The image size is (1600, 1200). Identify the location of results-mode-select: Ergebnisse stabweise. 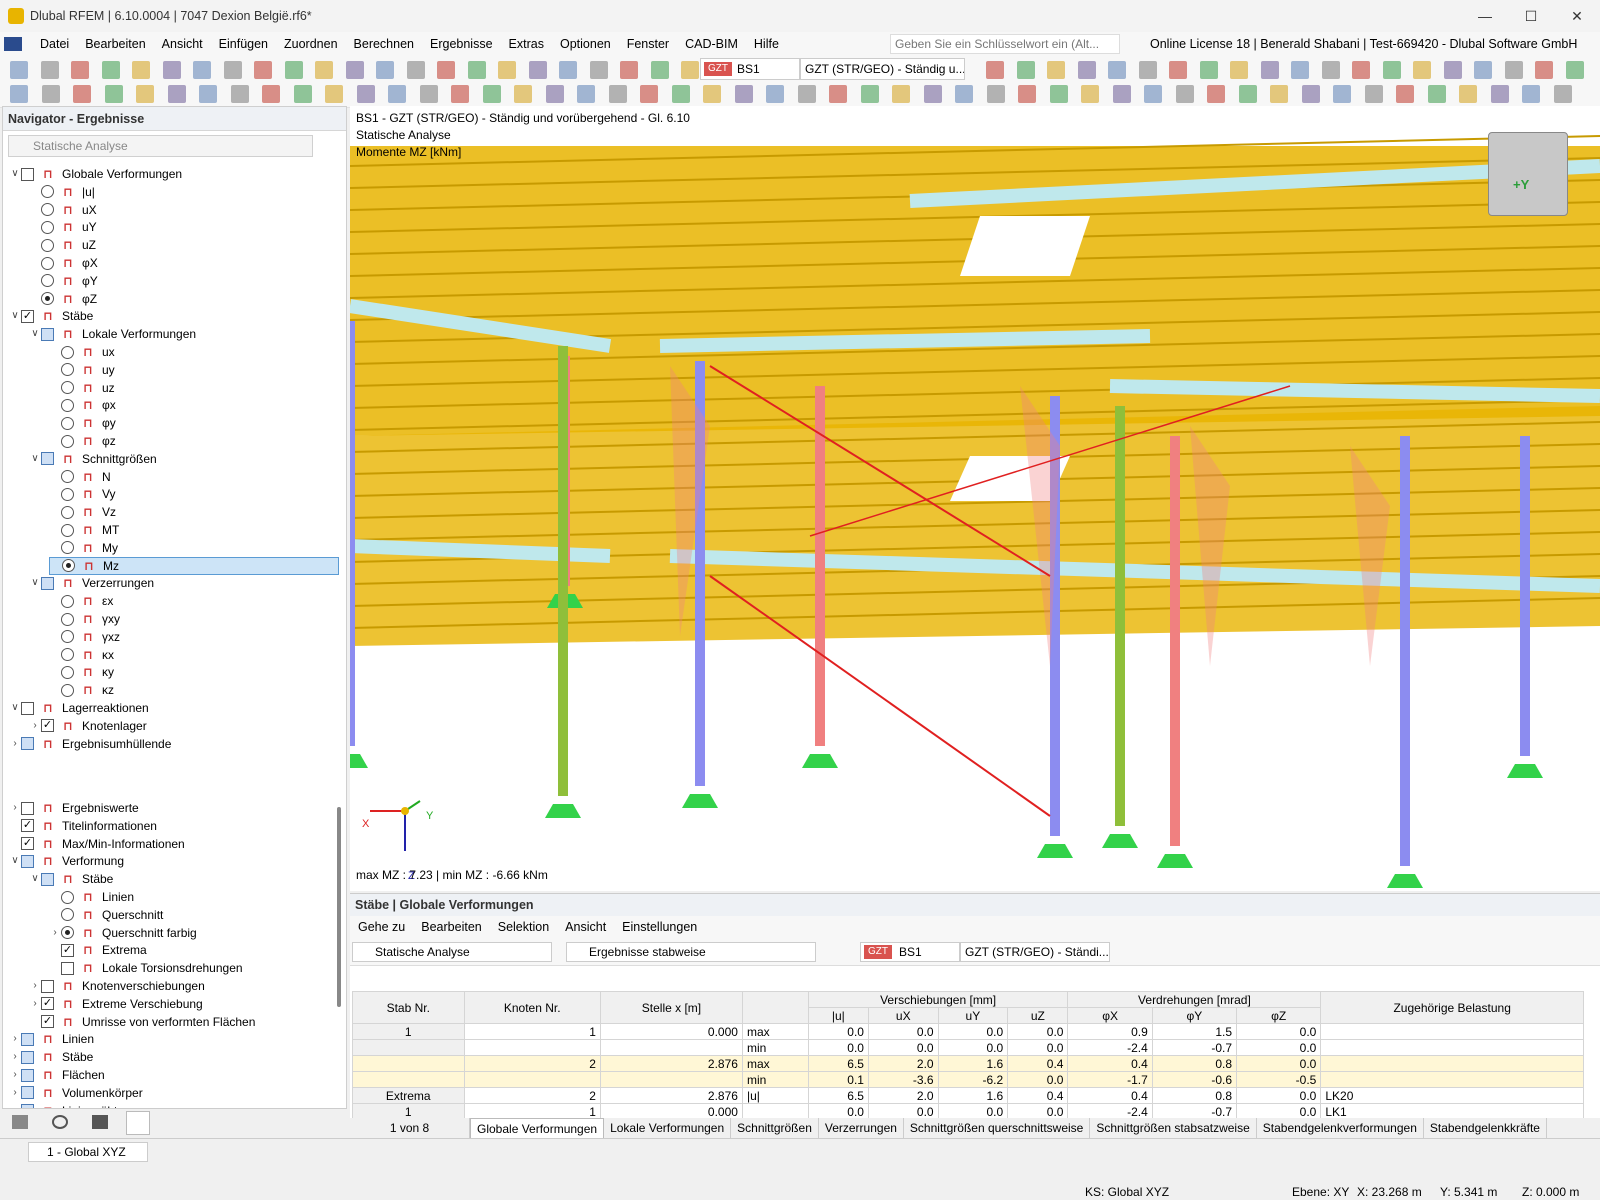
(691, 952).